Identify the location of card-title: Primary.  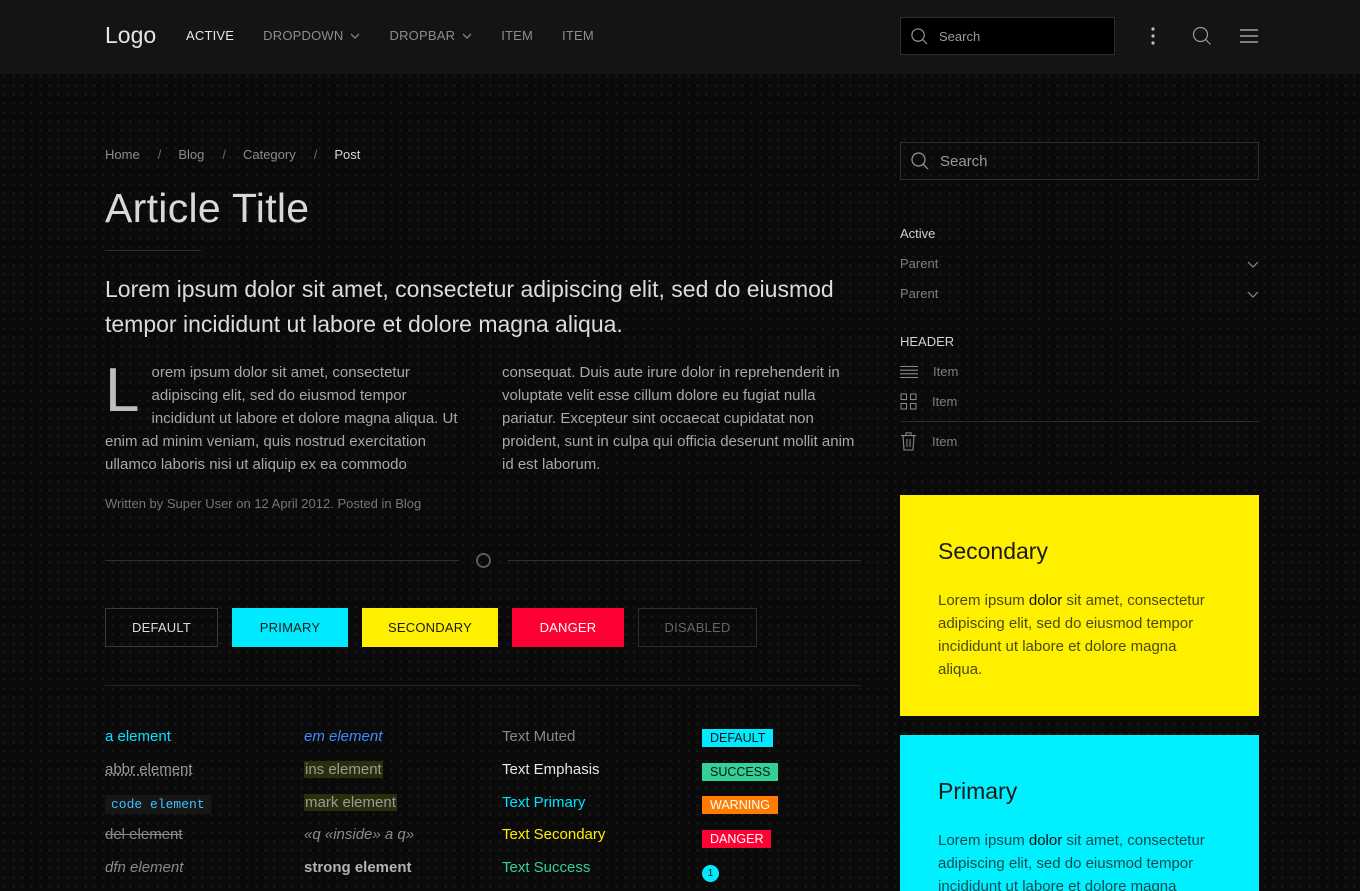
(978, 791).